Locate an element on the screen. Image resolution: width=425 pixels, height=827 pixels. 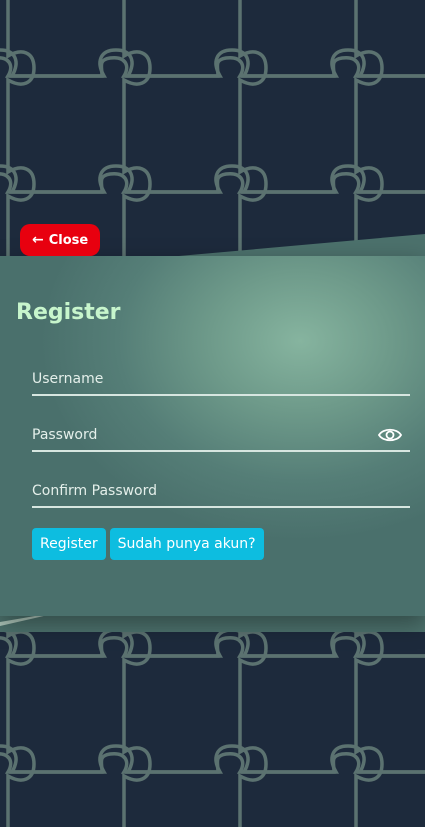
confirm-password-field-container is located at coordinates (221, 492).